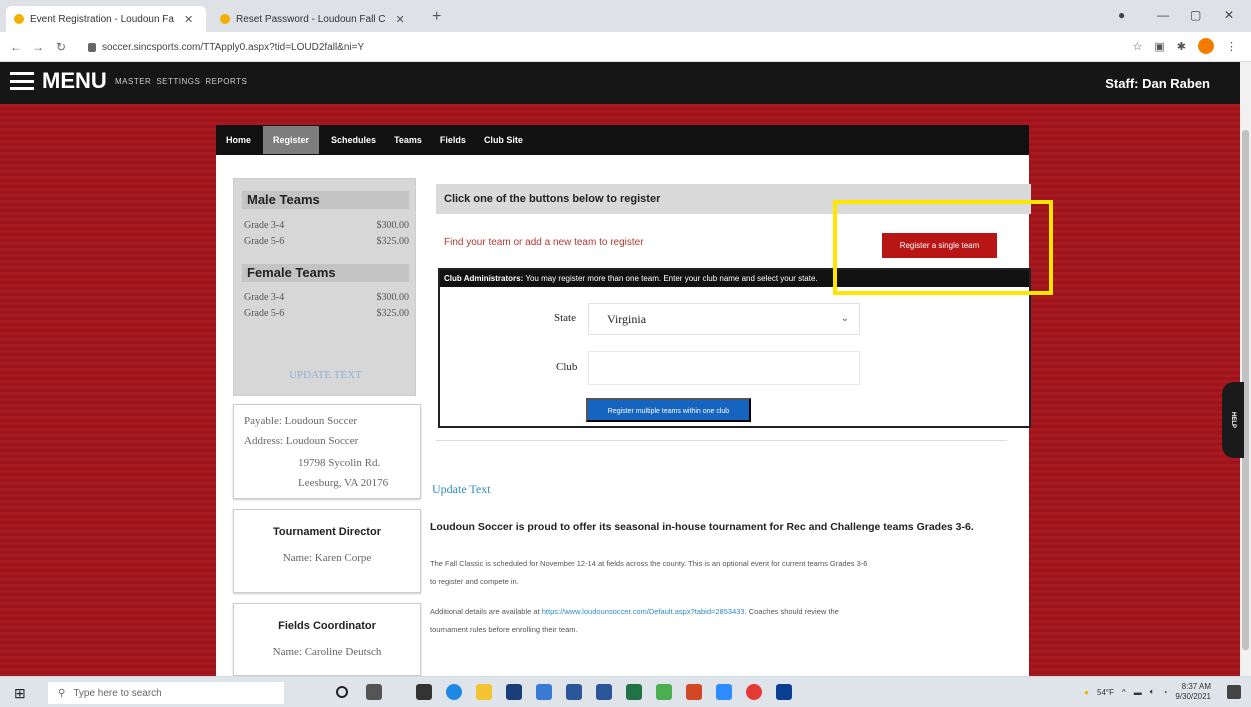 This screenshot has width=1251, height=707. Describe the element at coordinates (264, 241) in the screenshot. I see `grade-label: Grade 5-6` at that location.